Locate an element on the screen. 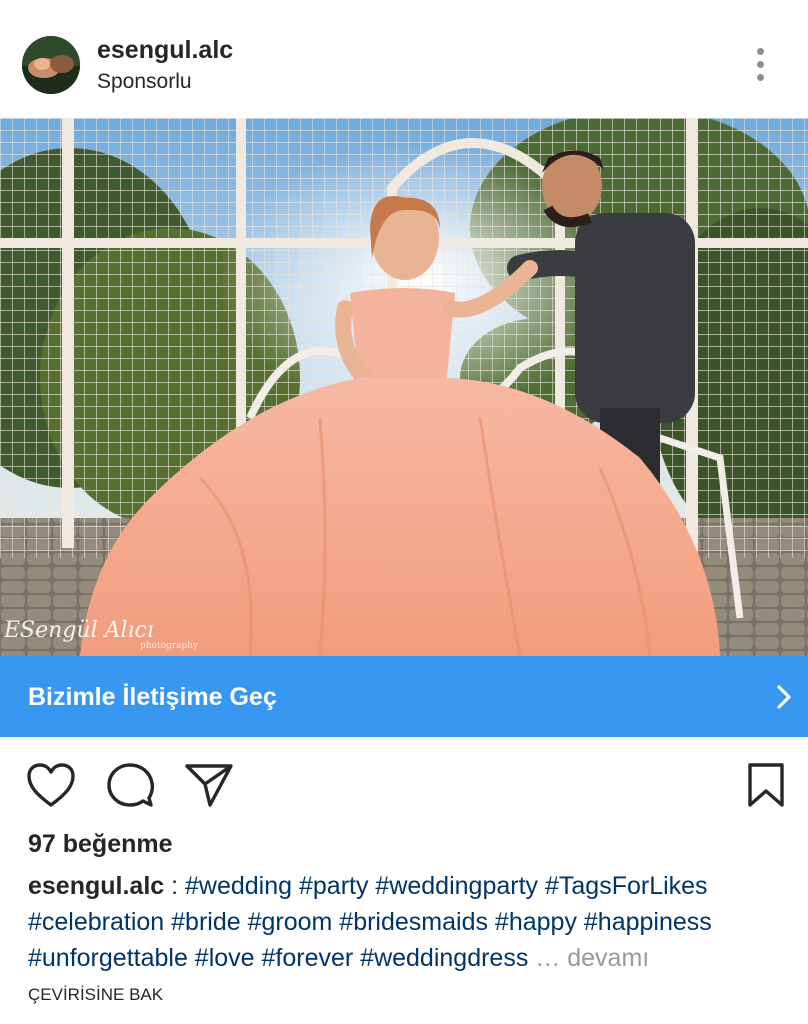 The height and width of the screenshot is (1024, 808). likes-count: 97 beğenme is located at coordinates (100, 844).